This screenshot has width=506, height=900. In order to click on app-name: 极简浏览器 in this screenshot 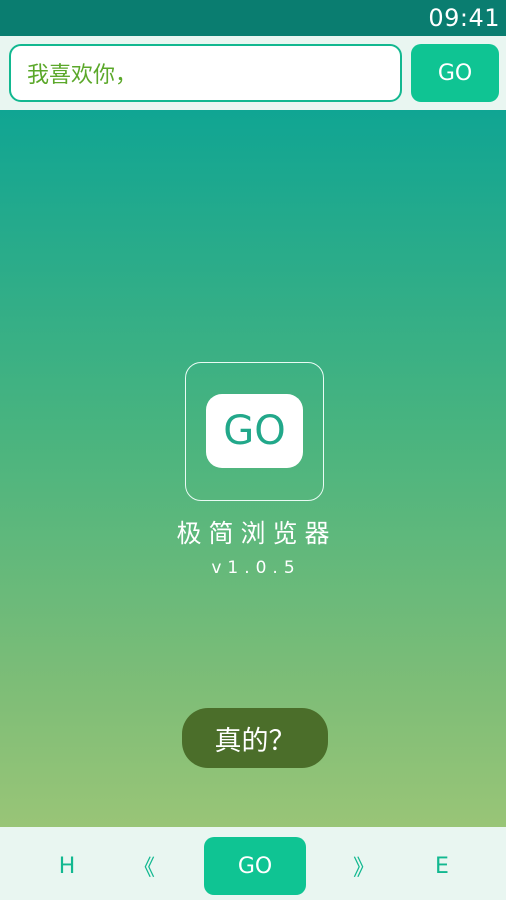, I will do `click(256, 533)`.